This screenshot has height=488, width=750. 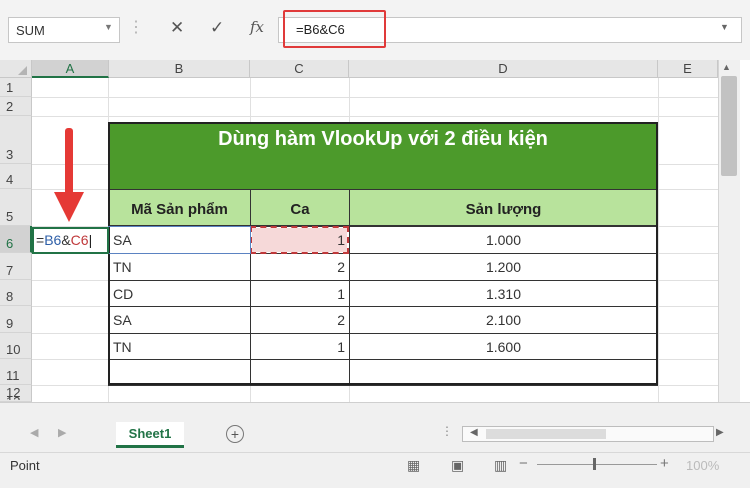 What do you see at coordinates (500, 465) in the screenshot?
I see `page-break-view-icon: ▥` at bounding box center [500, 465].